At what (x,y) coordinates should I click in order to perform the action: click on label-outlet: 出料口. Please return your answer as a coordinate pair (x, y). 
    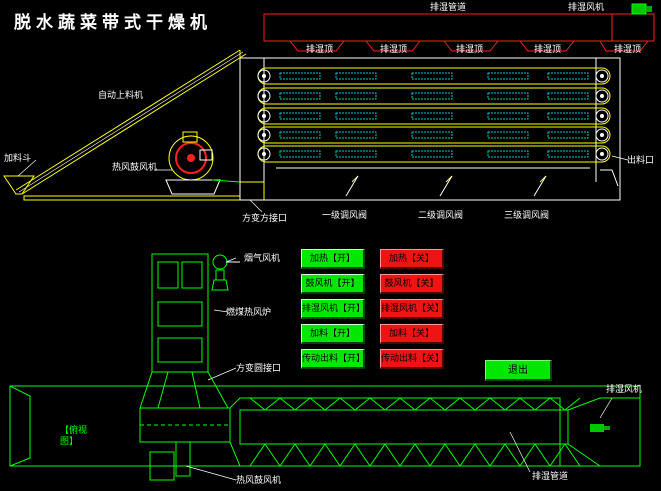
    Looking at the image, I should click on (641, 161).